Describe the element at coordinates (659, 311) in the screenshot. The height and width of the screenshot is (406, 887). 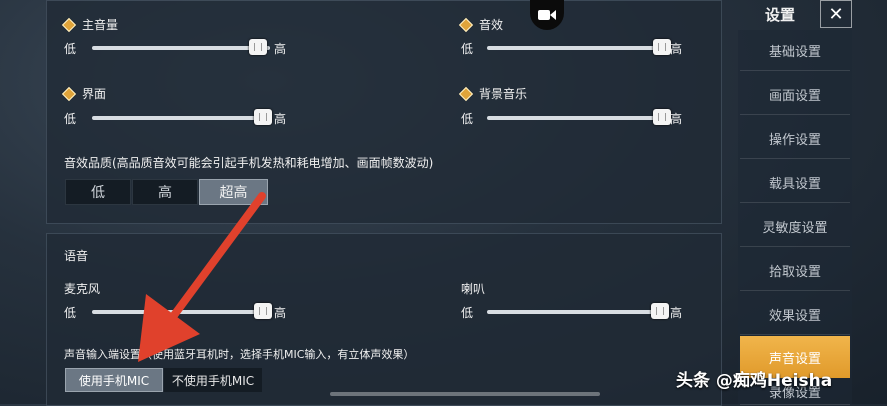
I see `speaker-thumb` at that location.